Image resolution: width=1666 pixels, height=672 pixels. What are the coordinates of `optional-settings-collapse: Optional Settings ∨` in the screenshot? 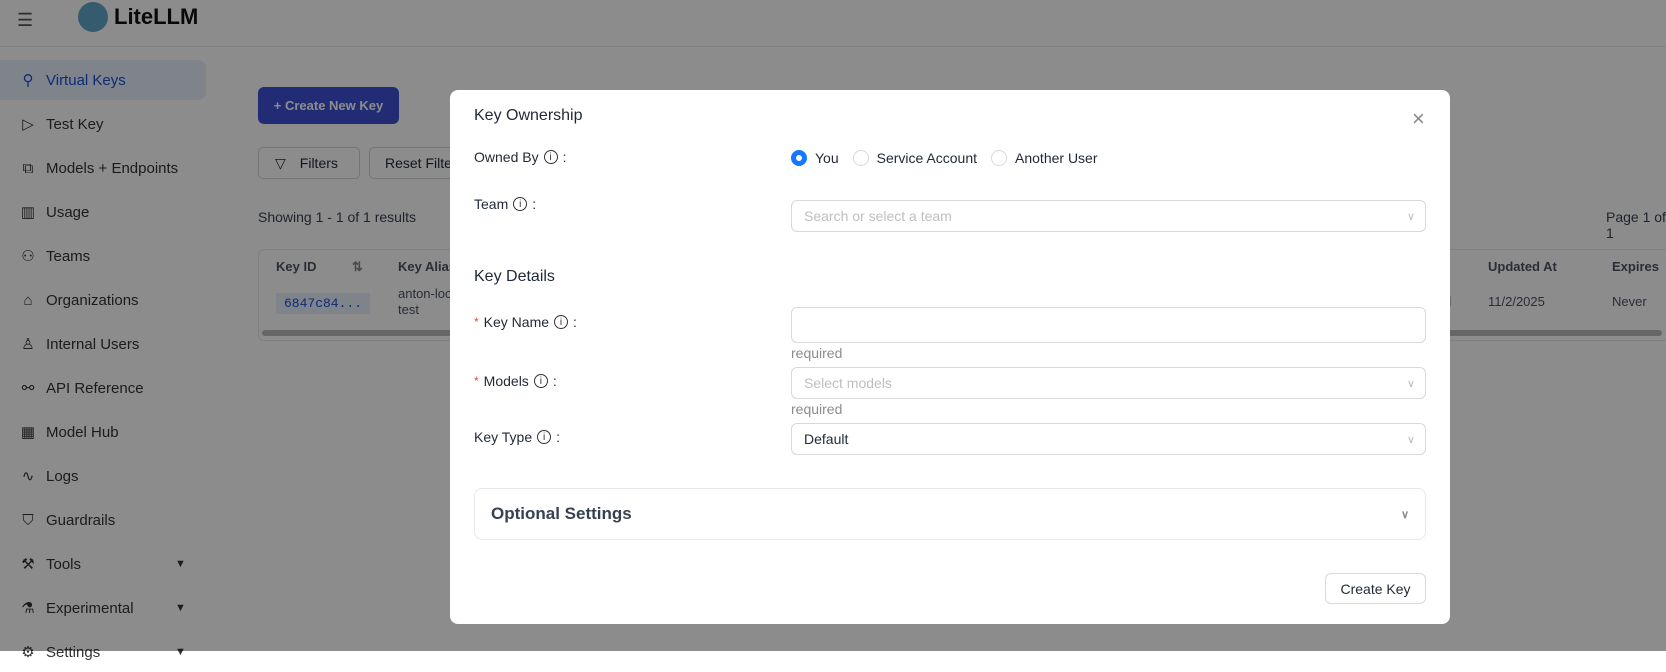 It's located at (950, 514).